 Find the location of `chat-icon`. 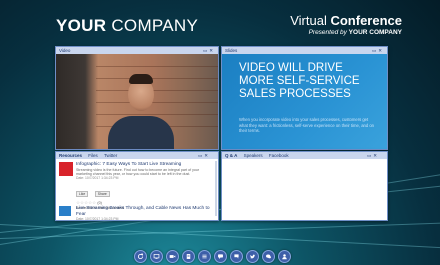

chat-icon is located at coordinates (220, 256).